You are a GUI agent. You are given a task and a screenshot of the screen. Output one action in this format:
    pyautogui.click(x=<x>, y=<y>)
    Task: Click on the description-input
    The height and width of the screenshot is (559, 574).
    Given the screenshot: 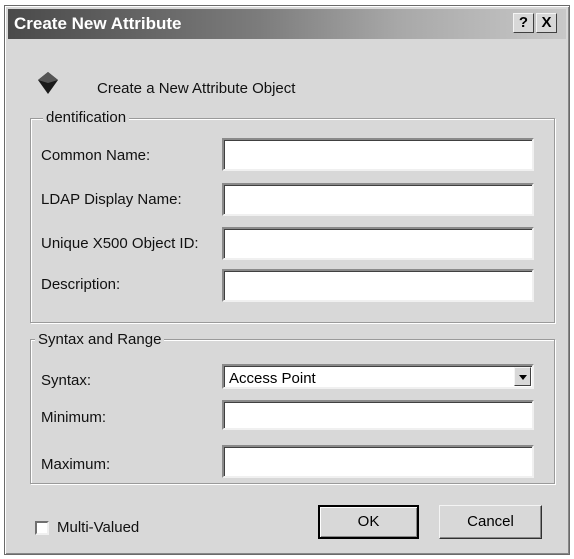 What is the action you would take?
    pyautogui.click(x=378, y=285)
    